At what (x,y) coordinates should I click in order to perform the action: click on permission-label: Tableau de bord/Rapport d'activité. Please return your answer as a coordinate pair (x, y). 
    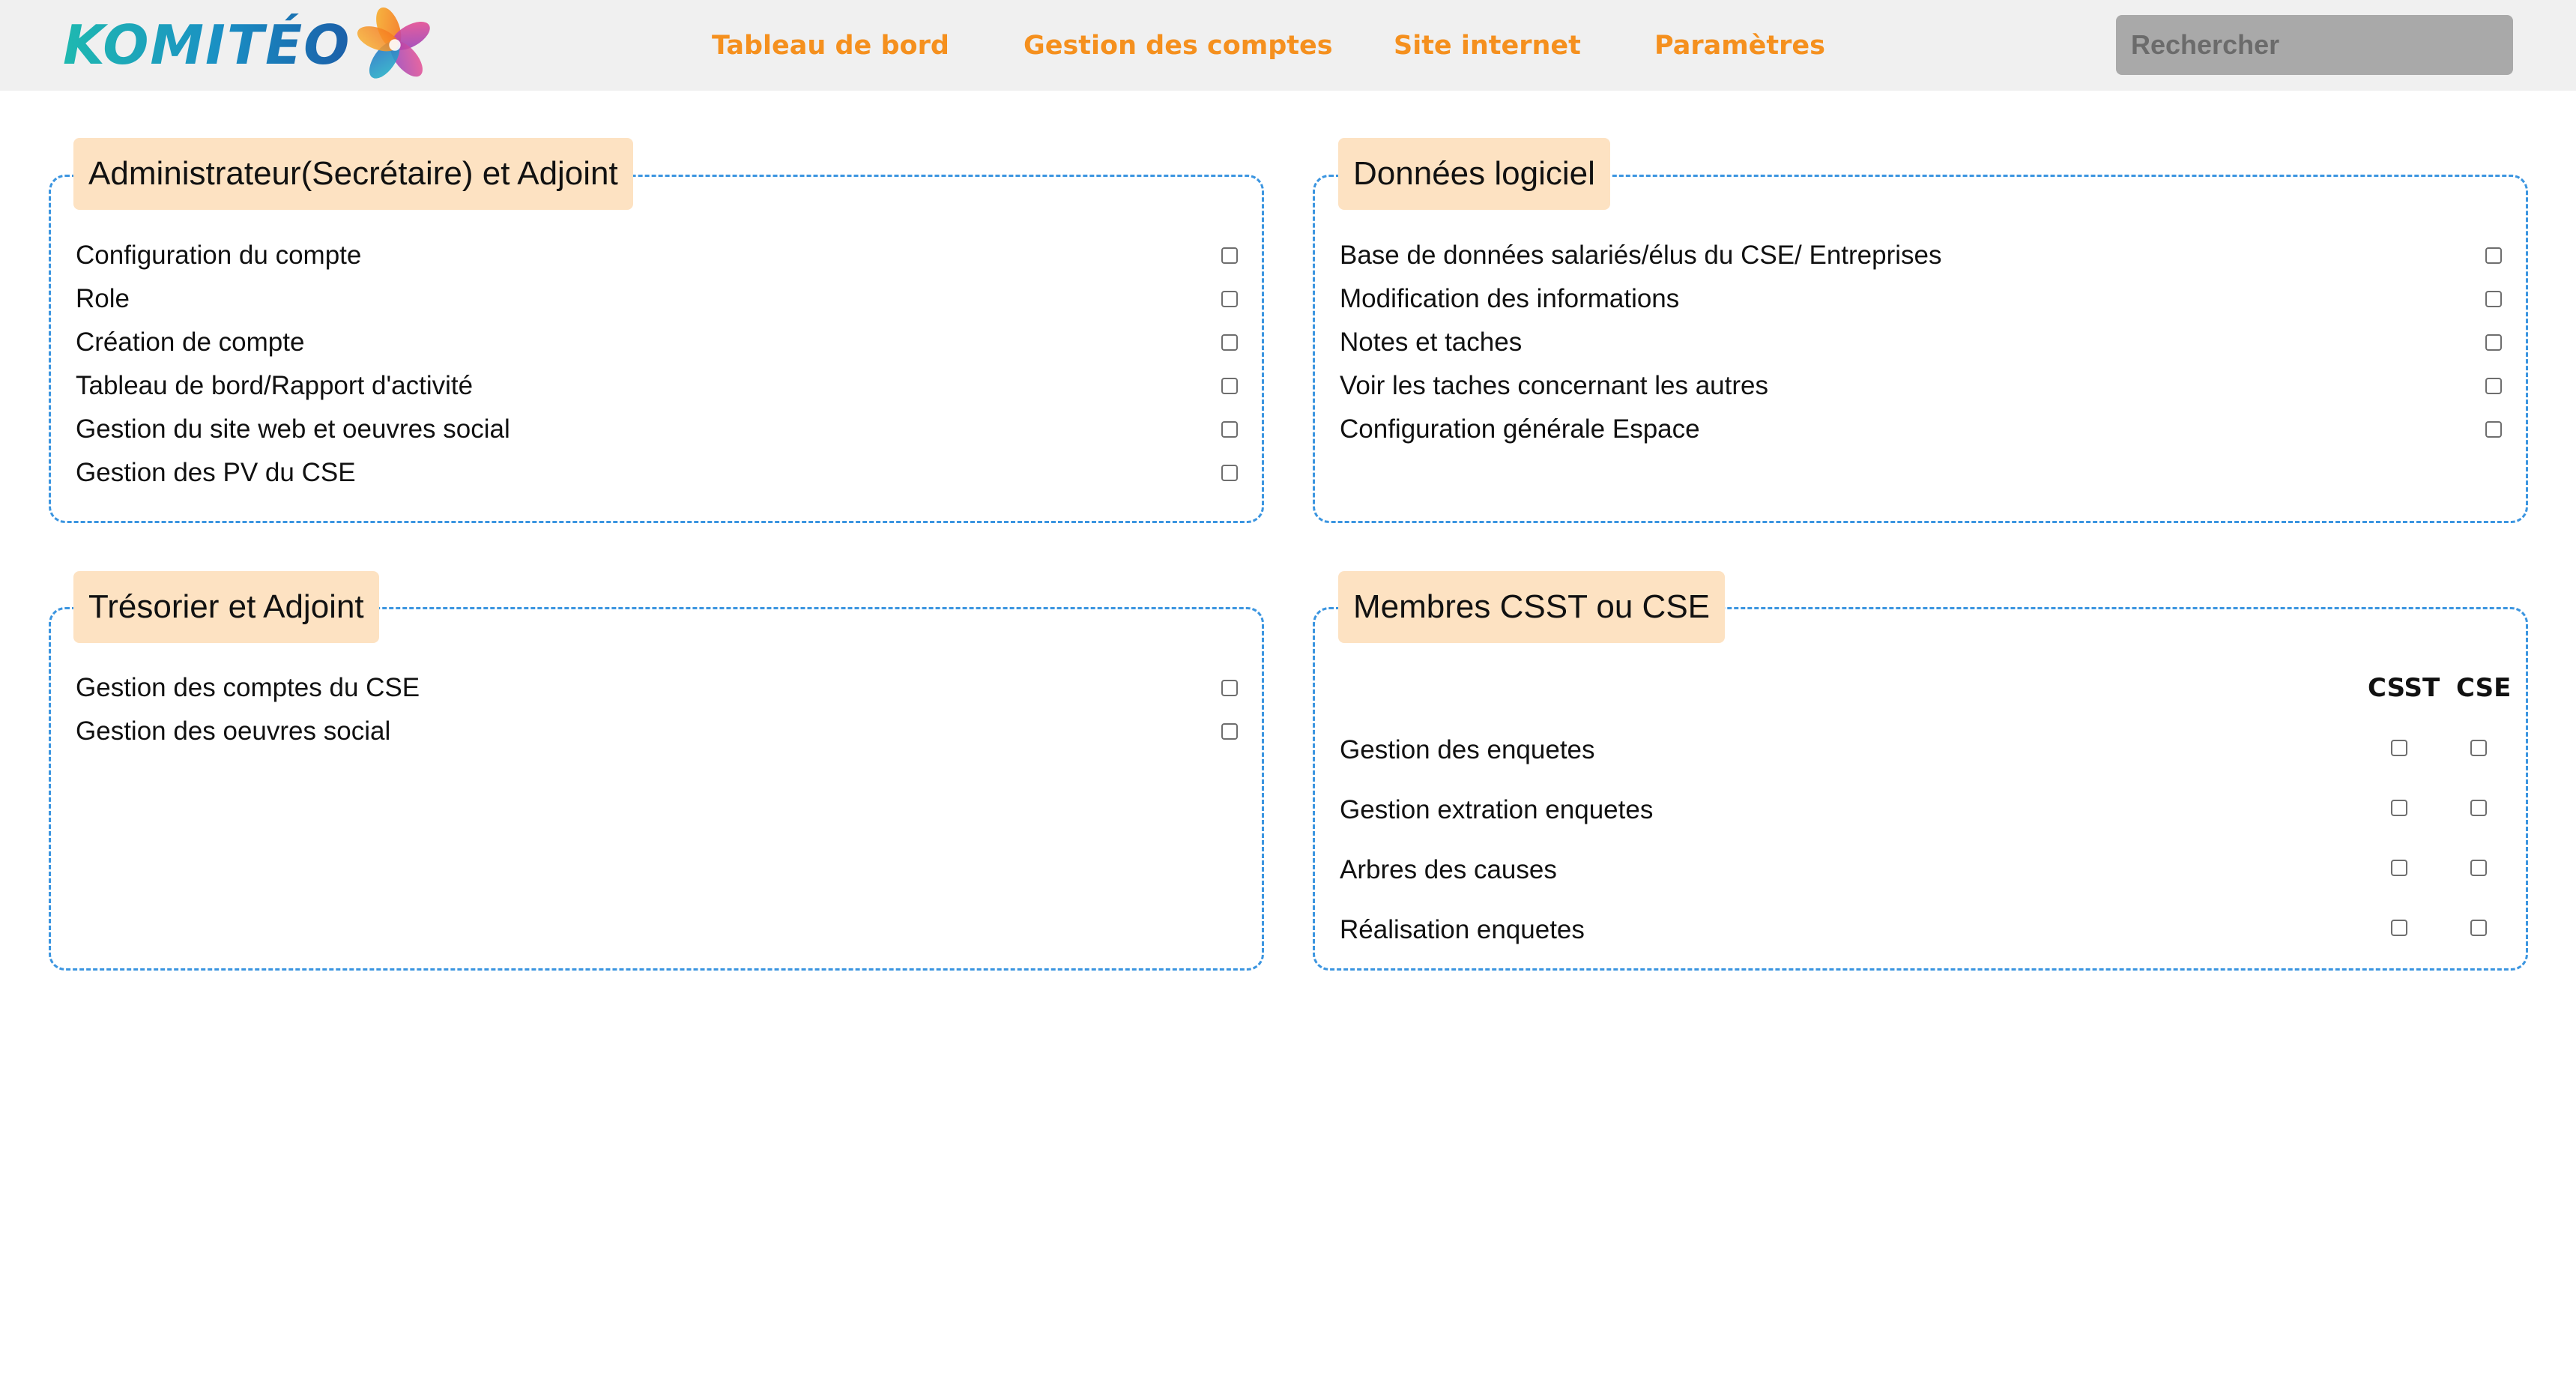
    Looking at the image, I should click on (275, 385).